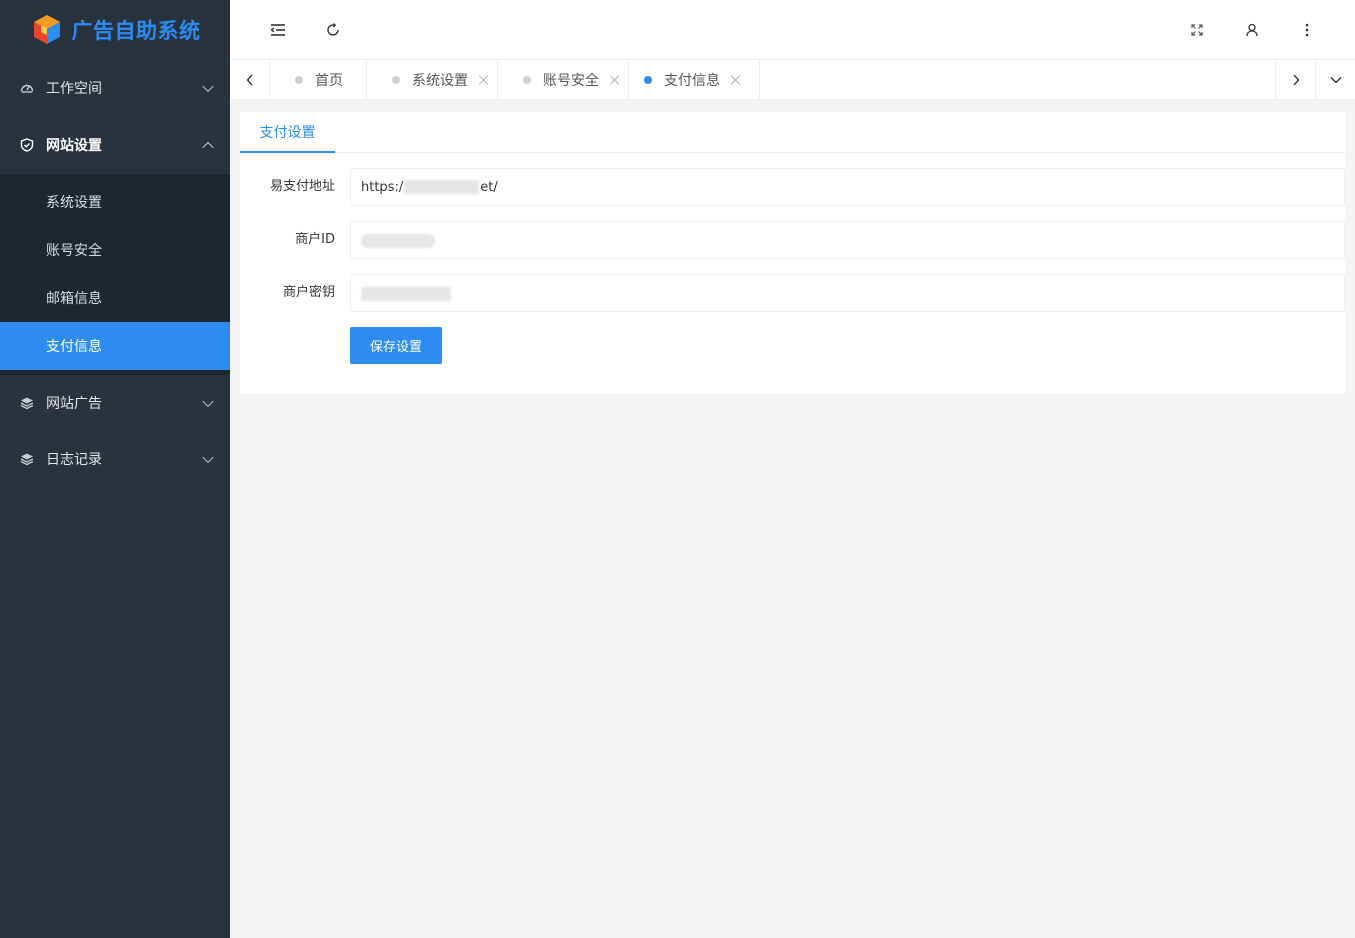 The height and width of the screenshot is (938, 1355). Describe the element at coordinates (74, 89) in the screenshot. I see `nav-group-label: 工作空间` at that location.